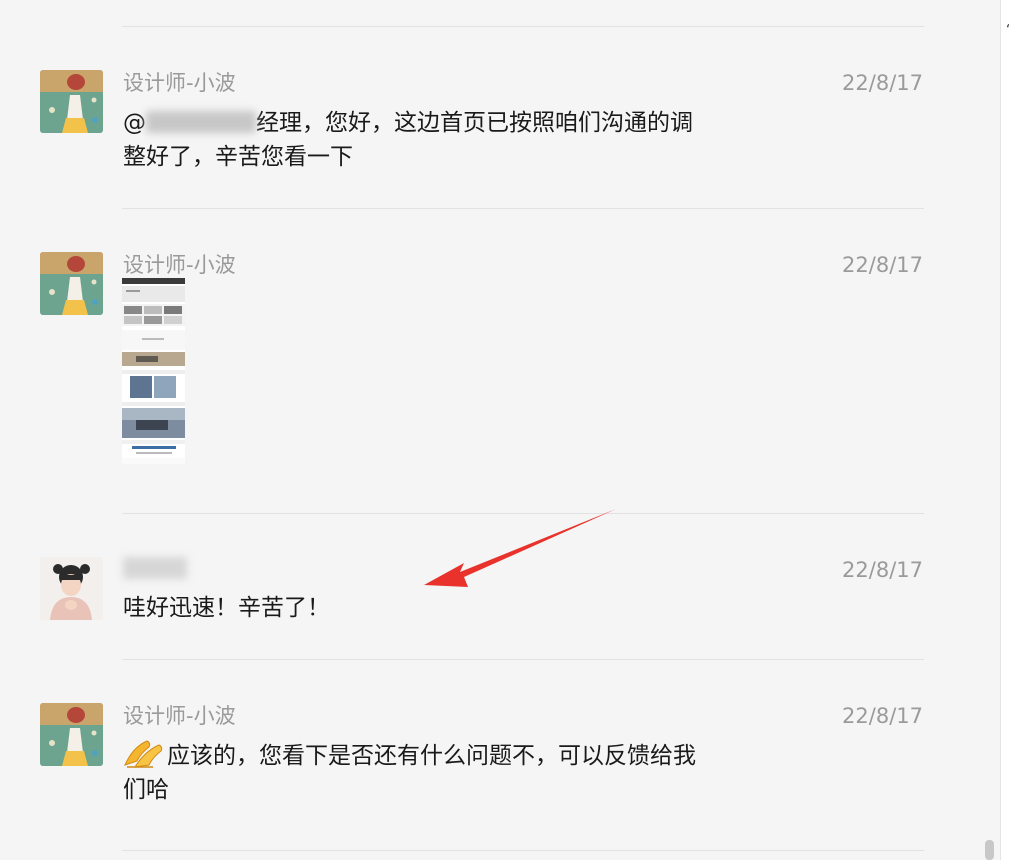 Image resolution: width=1024 pixels, height=860 pixels. Describe the element at coordinates (431, 756) in the screenshot. I see `message-text-line: 应该的，您看下是否还有什么问题不，可以反馈给我` at that location.